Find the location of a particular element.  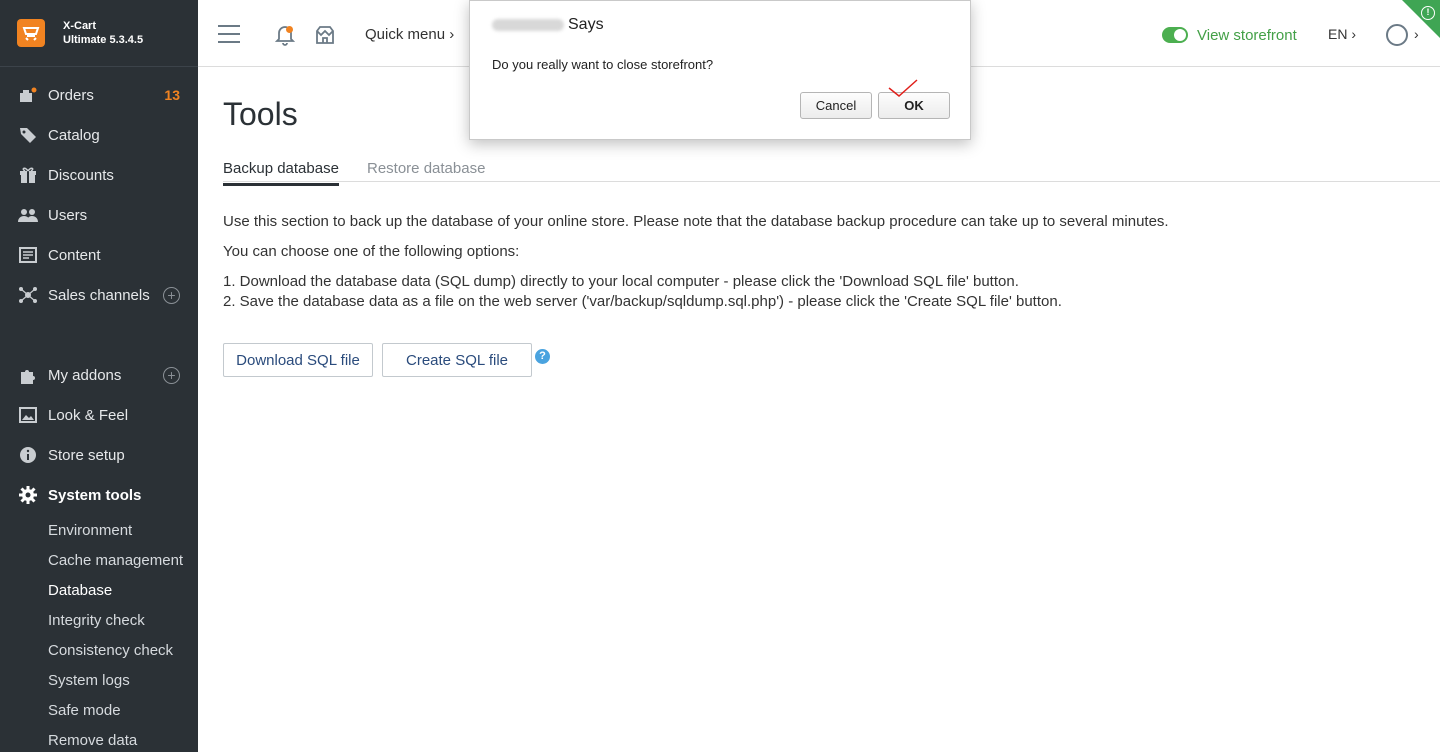

sidebar-item-store-setup: Store setup is located at coordinates (99, 455).